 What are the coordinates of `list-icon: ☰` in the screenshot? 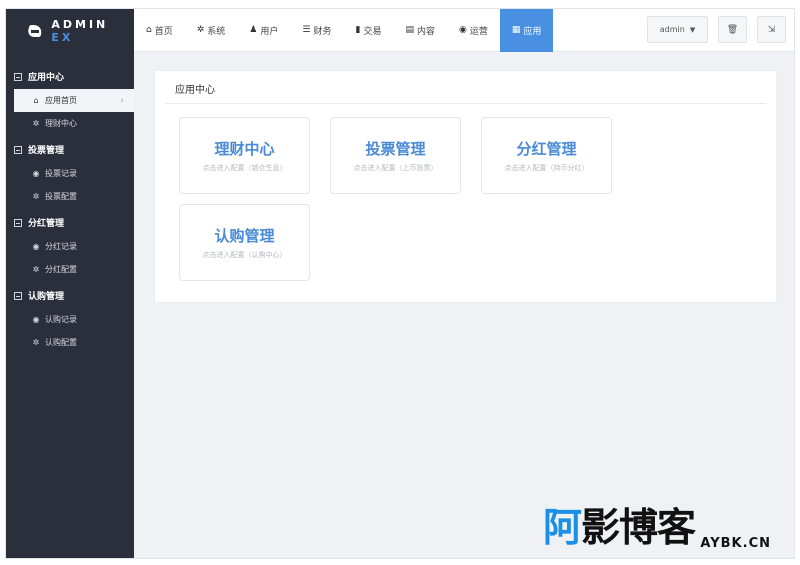 It's located at (306, 30).